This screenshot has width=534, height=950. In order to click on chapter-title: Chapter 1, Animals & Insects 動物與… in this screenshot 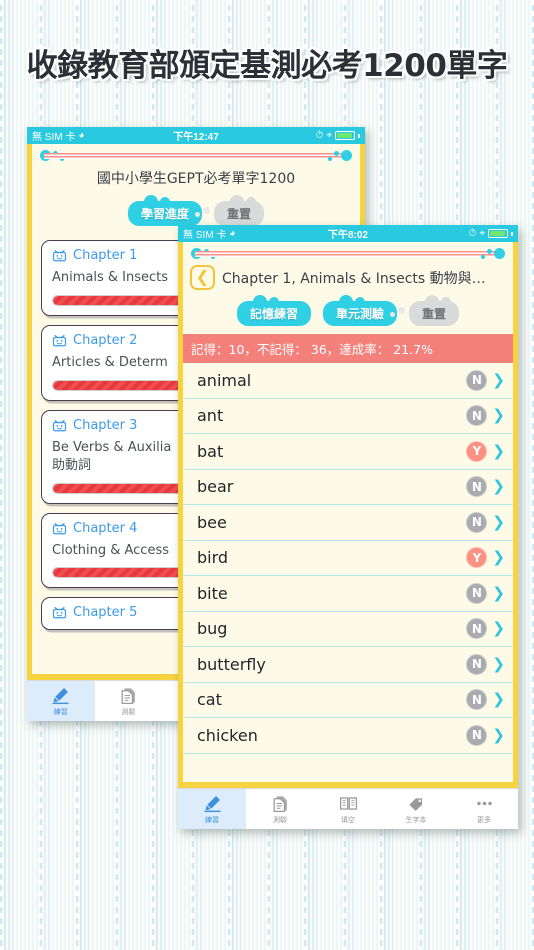, I will do `click(354, 278)`.